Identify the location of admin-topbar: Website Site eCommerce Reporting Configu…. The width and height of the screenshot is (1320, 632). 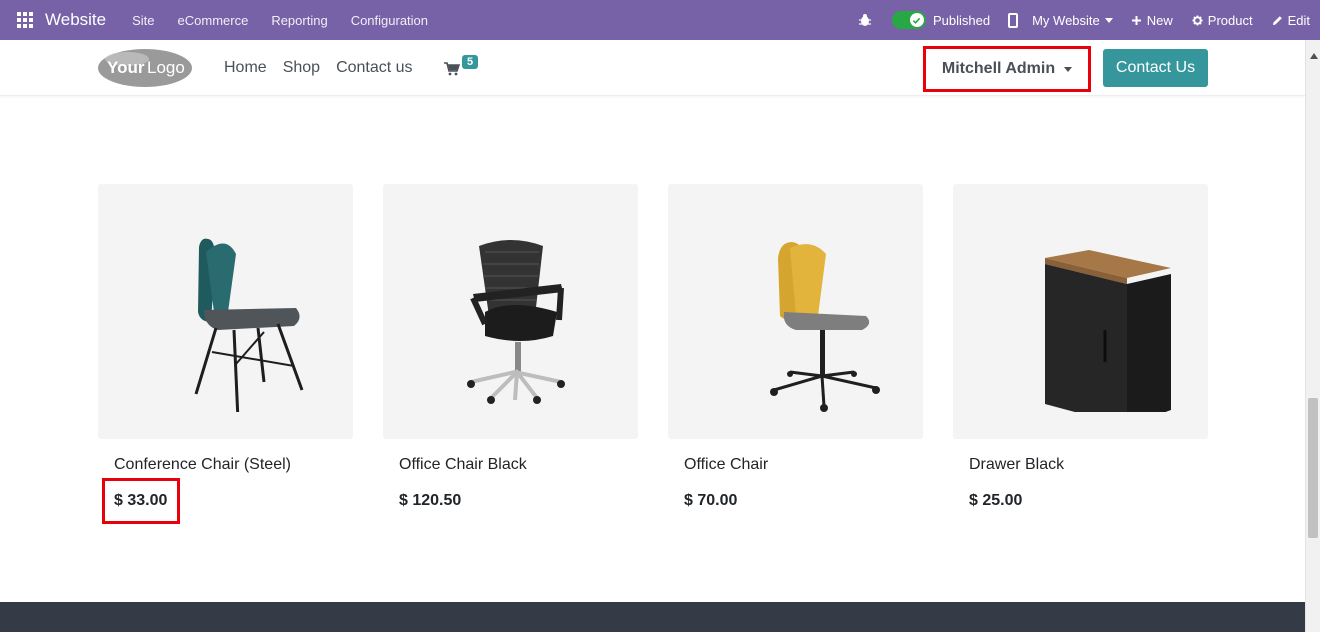
(660, 20).